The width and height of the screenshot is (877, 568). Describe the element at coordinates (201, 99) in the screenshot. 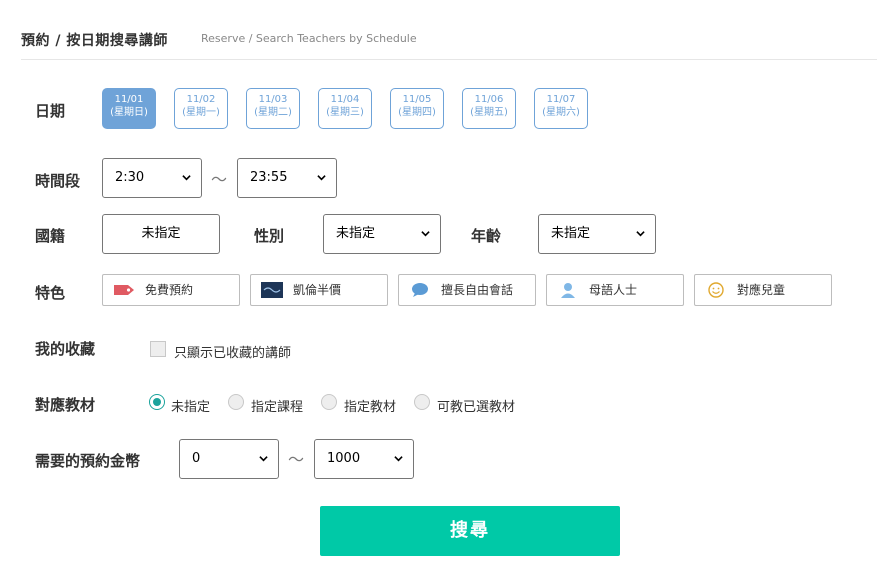

I see `date-text: 11/02` at that location.